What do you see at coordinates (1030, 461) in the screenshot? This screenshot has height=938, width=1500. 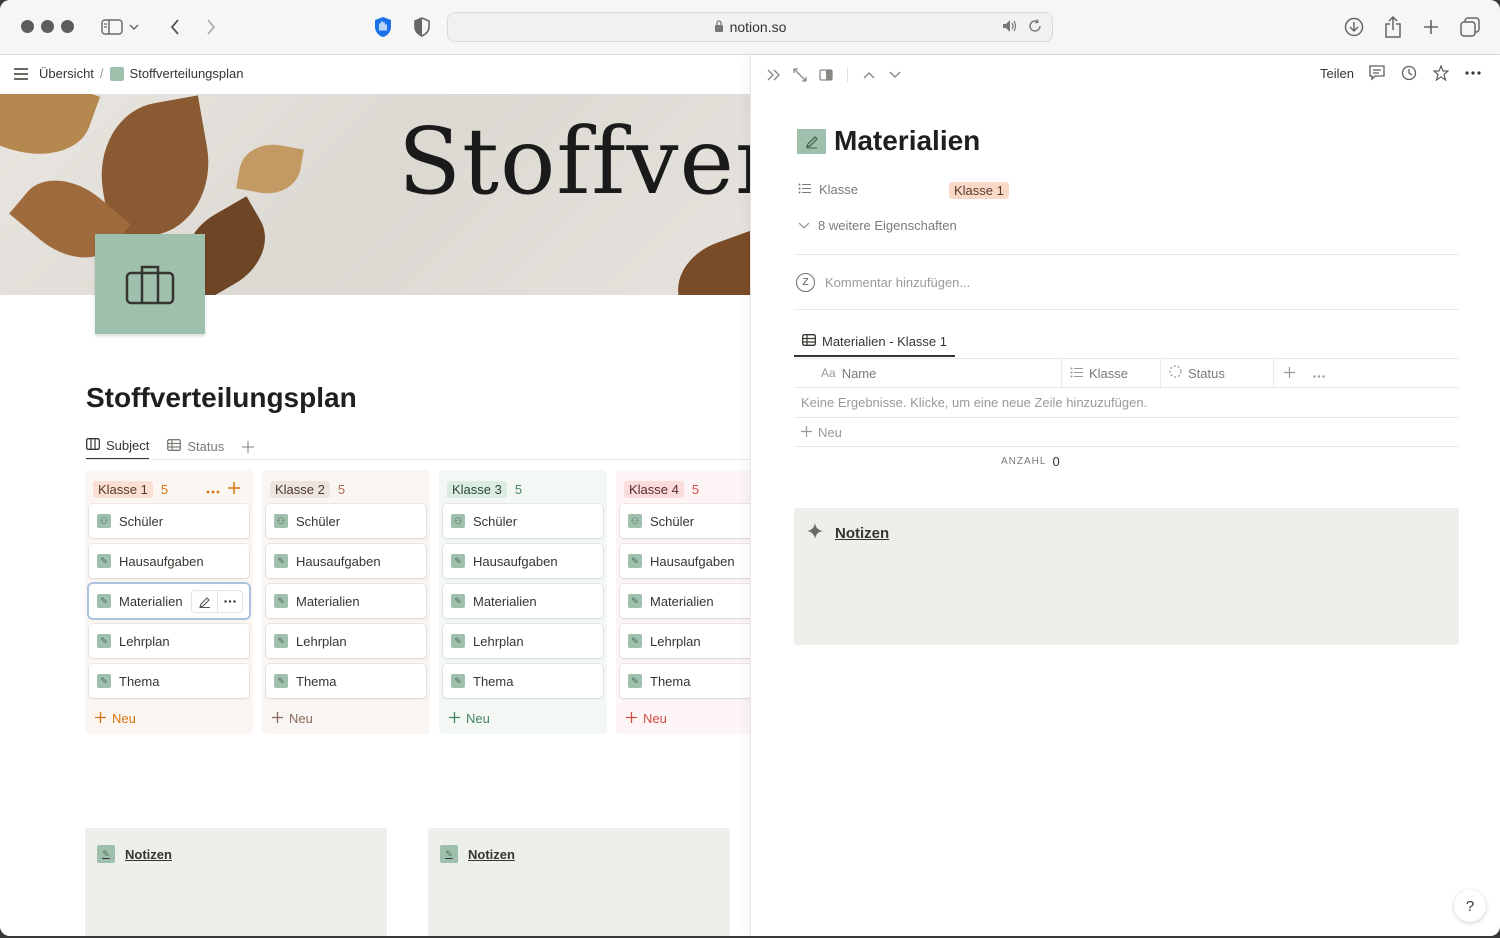 I see `count-calculation: ANZAHL 0` at bounding box center [1030, 461].